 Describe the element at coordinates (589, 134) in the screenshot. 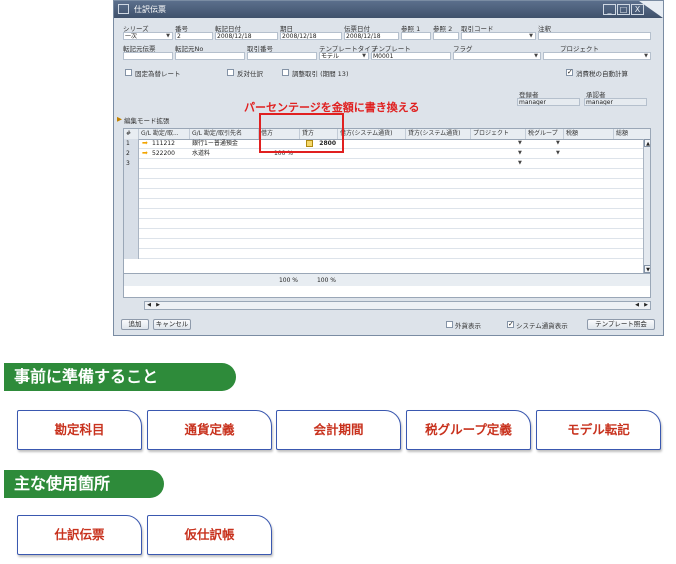

I see `col-header-tax-amount: 税額` at that location.